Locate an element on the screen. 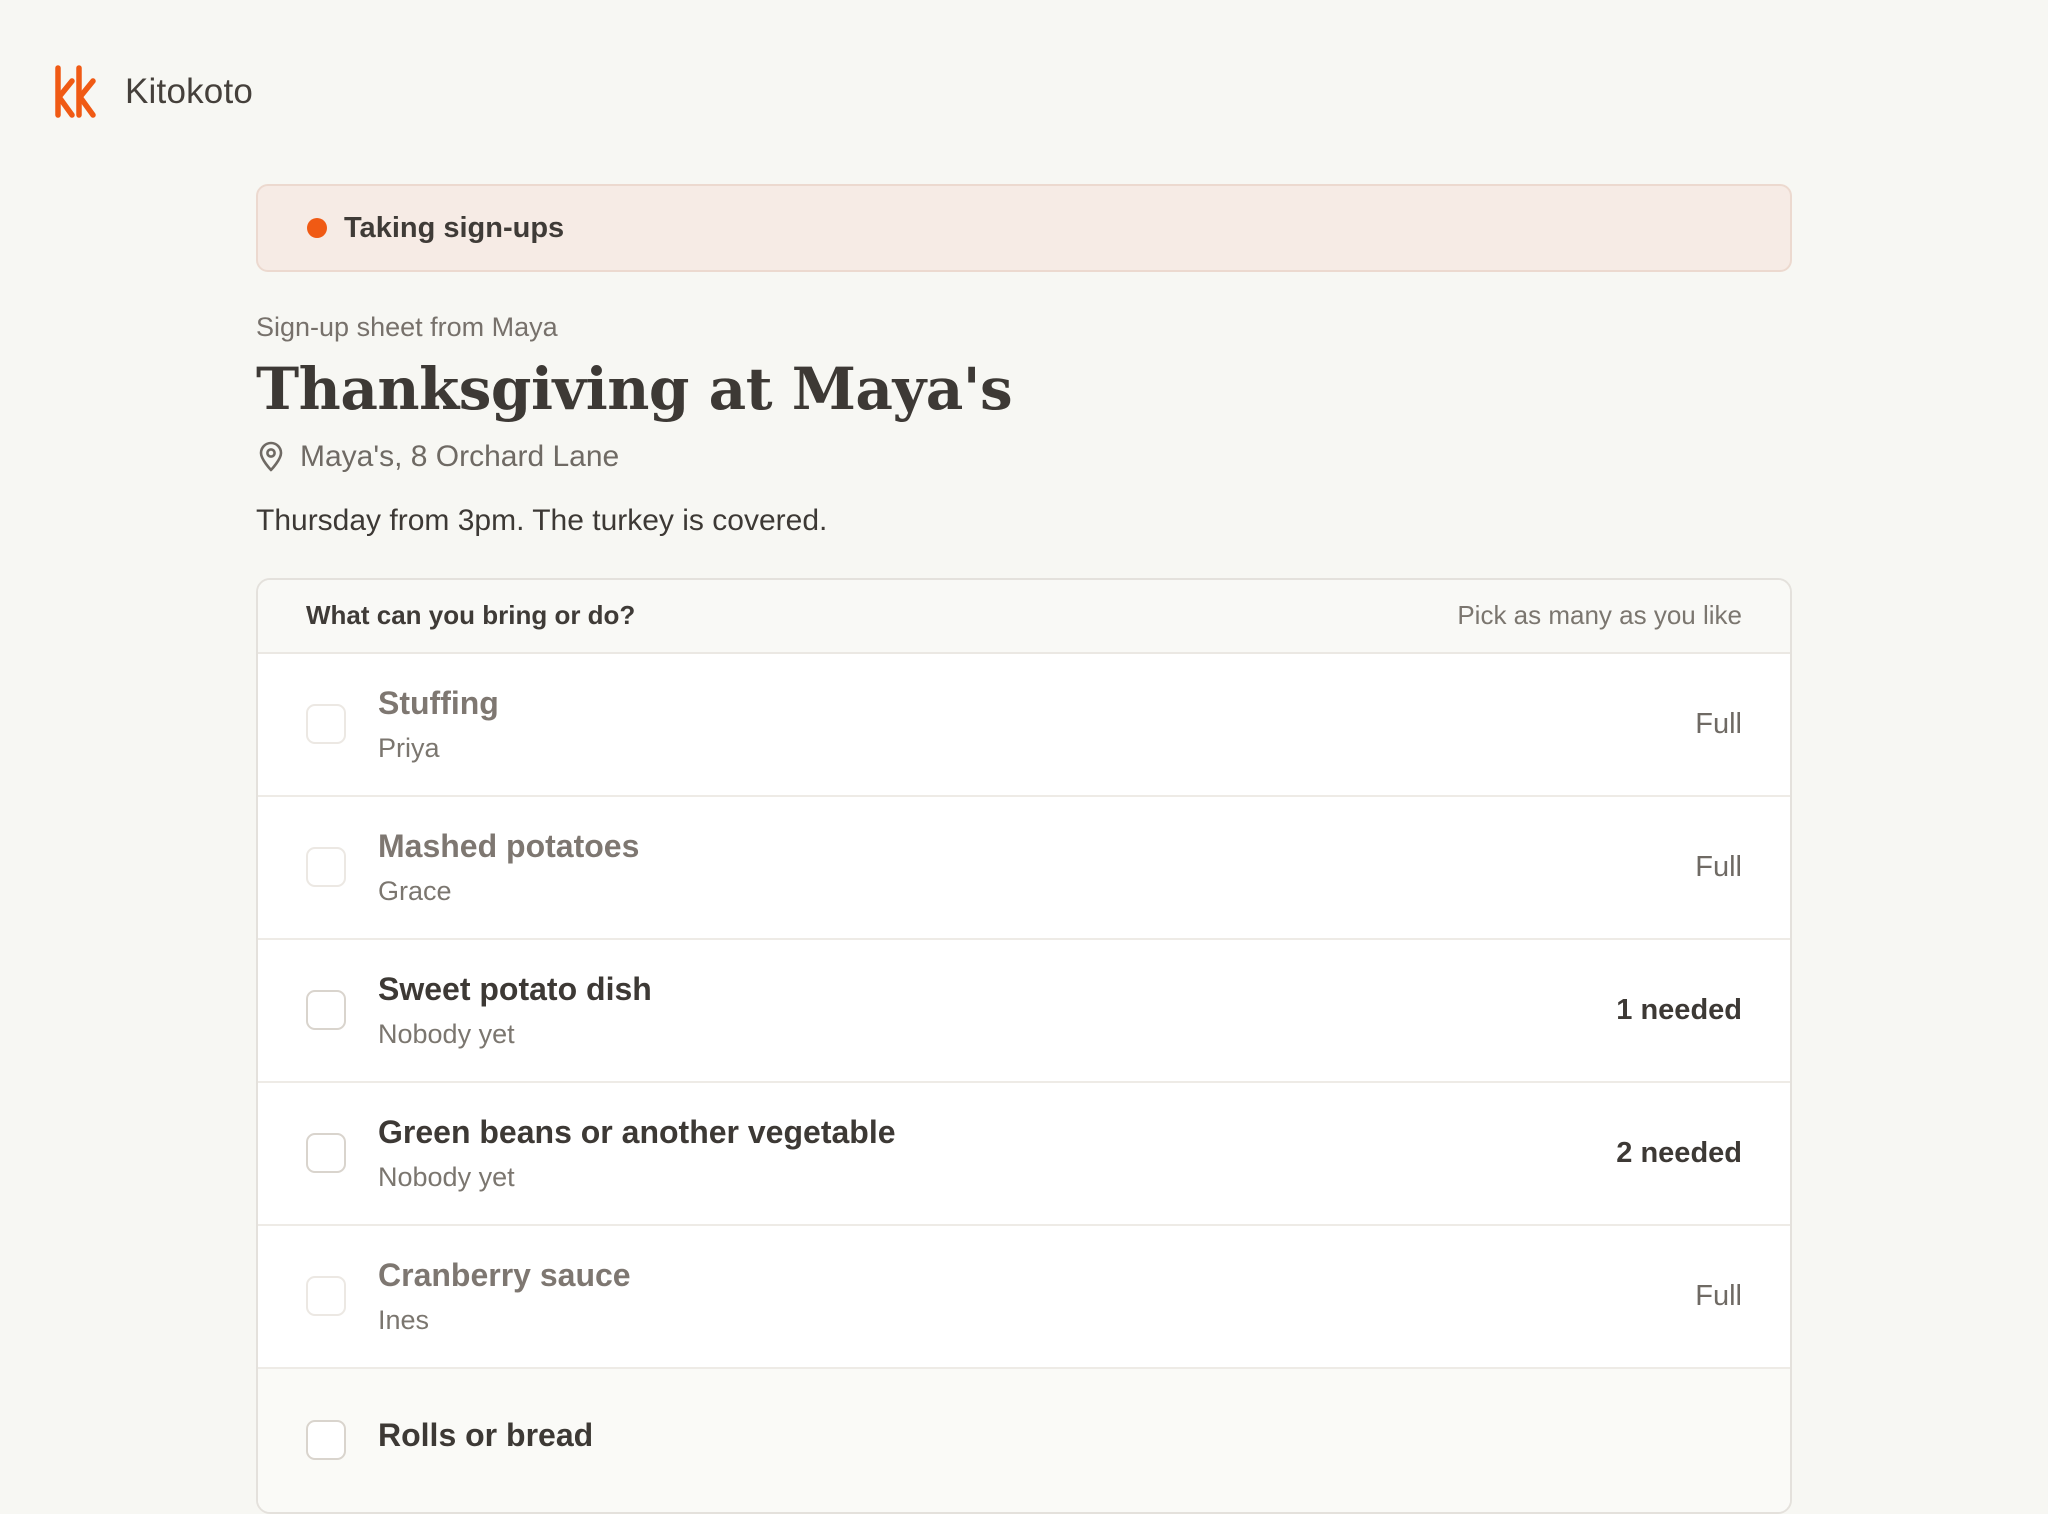 The width and height of the screenshot is (2048, 1514). item-text: Sweet potato dish Nobody yet is located at coordinates (997, 1010).